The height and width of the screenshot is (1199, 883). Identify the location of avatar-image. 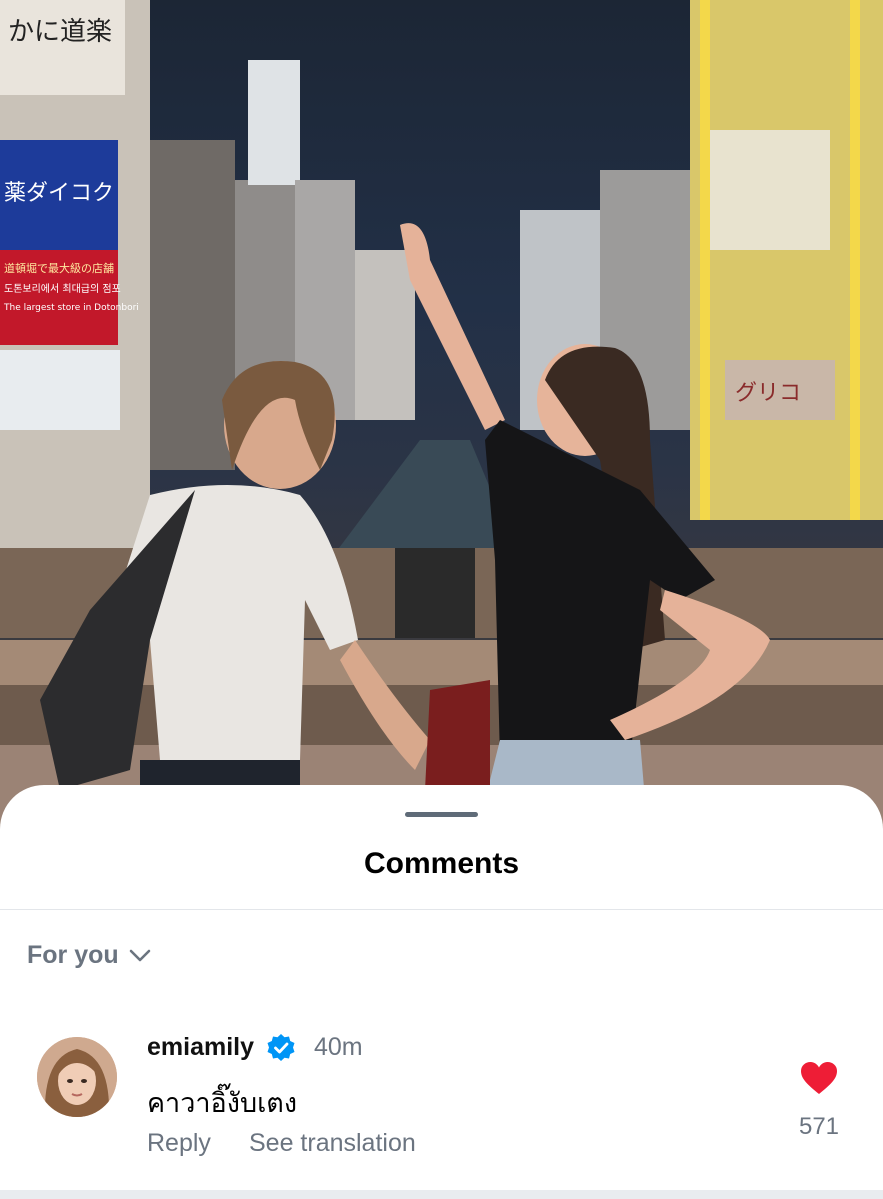
(77, 1077).